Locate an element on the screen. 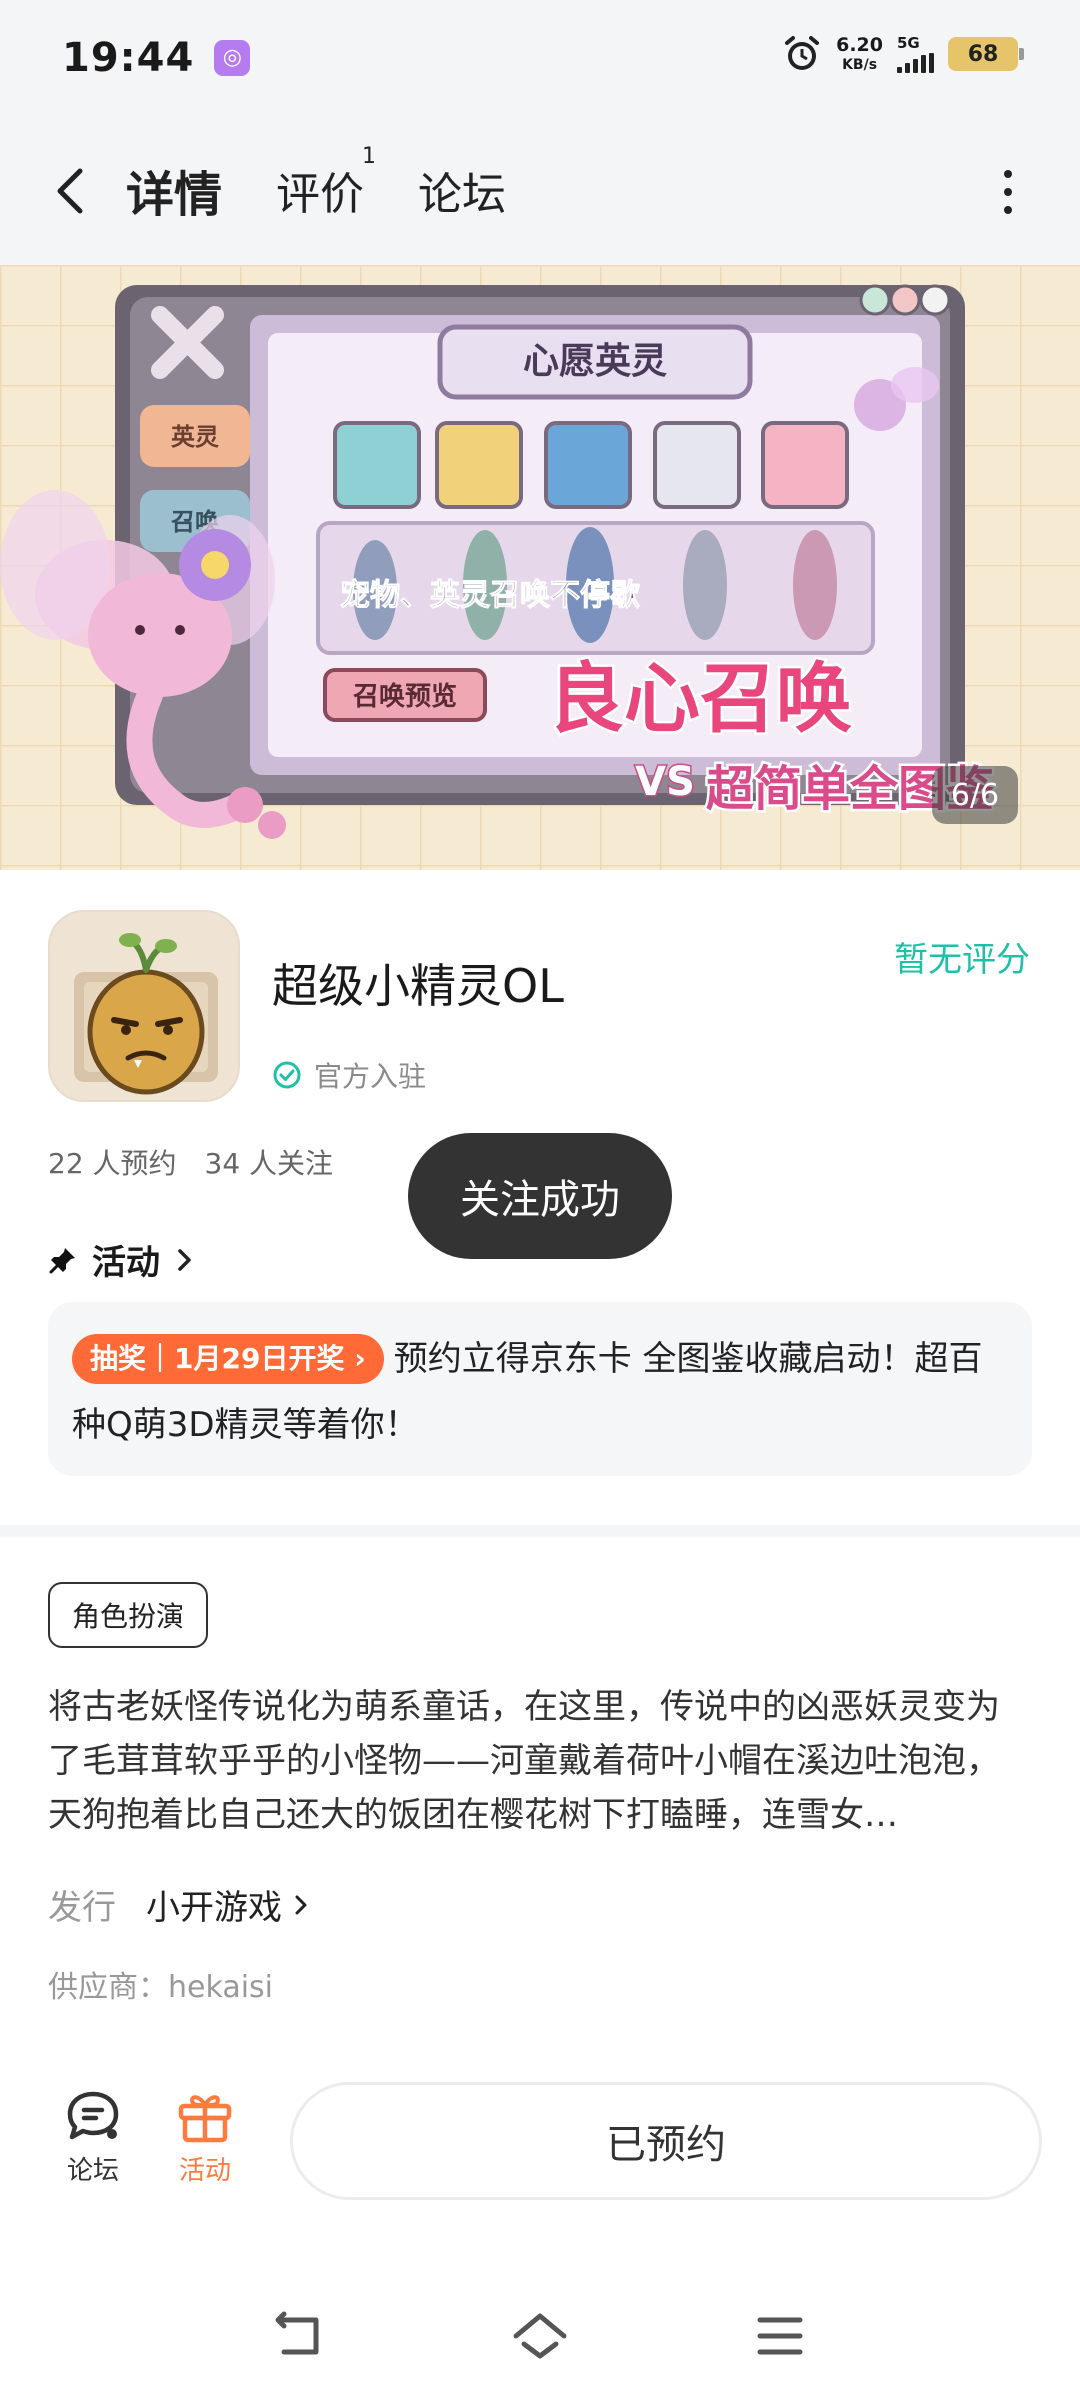  tab-details-label: 详情 is located at coordinates (174, 195).